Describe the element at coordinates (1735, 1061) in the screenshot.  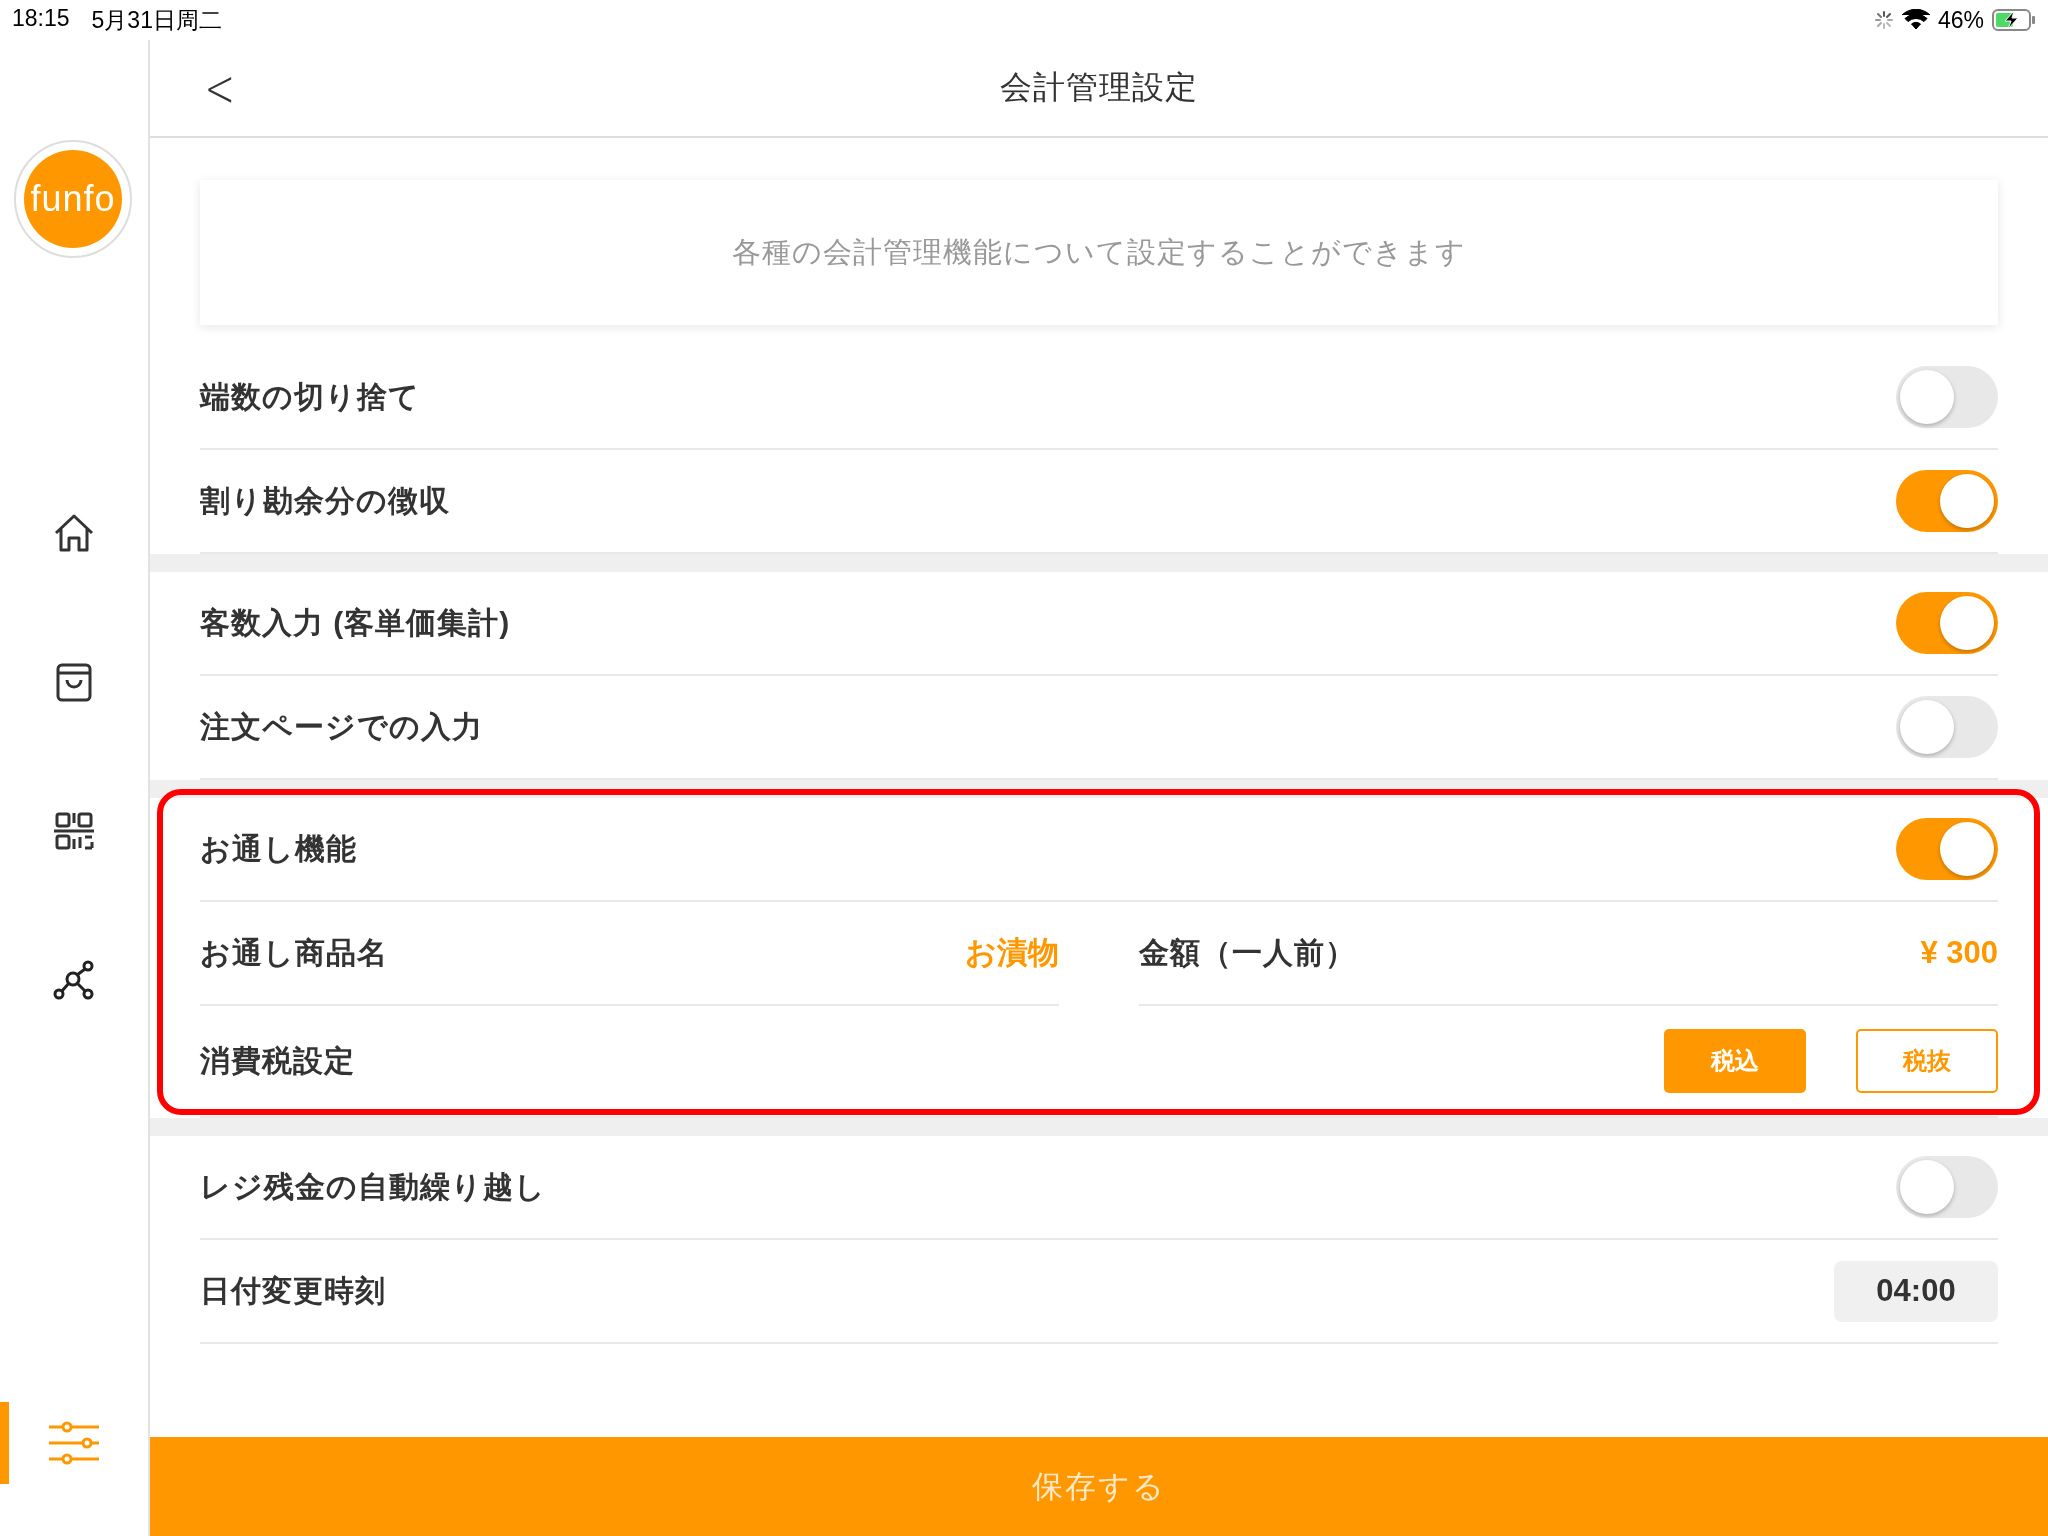
I see `tax-option-button: 税込` at that location.